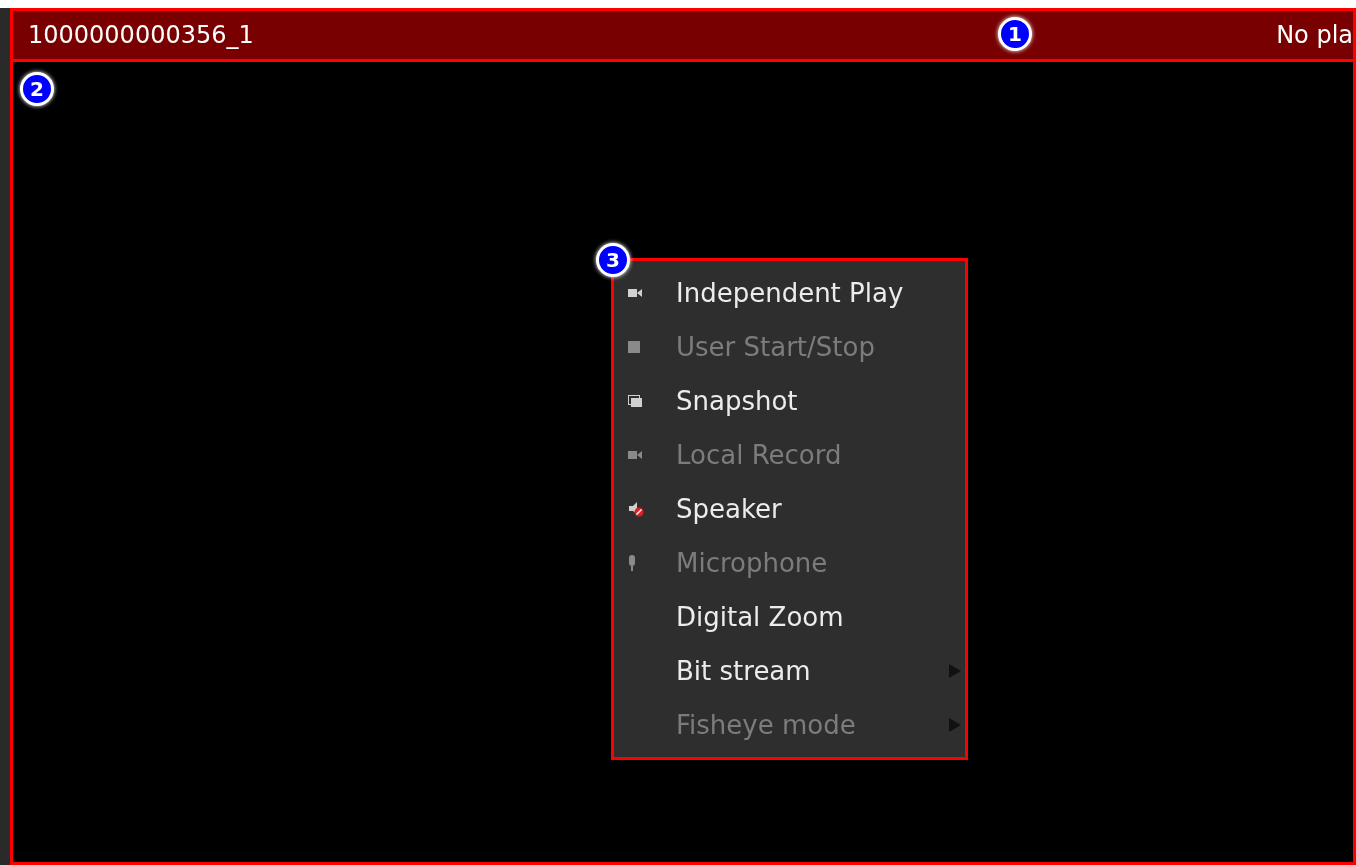 Image resolution: width=1356 pixels, height=865 pixels. I want to click on muted-speaker-icon, so click(636, 509).